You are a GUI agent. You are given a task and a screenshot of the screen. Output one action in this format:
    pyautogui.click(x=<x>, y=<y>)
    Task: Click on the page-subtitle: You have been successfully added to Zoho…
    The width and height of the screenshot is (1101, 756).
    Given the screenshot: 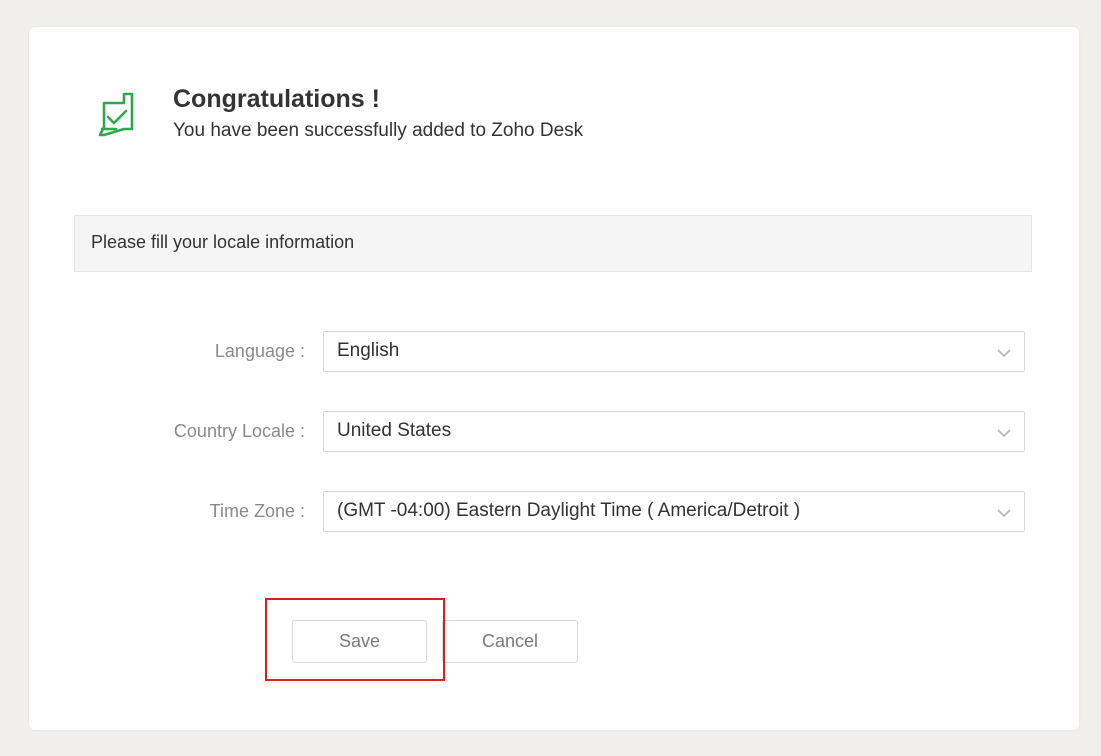 What is the action you would take?
    pyautogui.click(x=378, y=130)
    